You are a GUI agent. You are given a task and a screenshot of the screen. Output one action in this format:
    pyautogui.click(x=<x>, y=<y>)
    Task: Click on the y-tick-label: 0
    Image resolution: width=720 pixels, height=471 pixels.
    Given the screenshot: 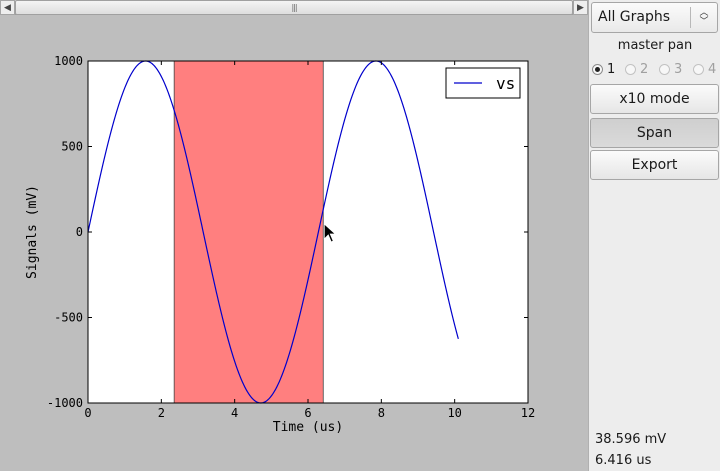 What is the action you would take?
    pyautogui.click(x=79, y=232)
    